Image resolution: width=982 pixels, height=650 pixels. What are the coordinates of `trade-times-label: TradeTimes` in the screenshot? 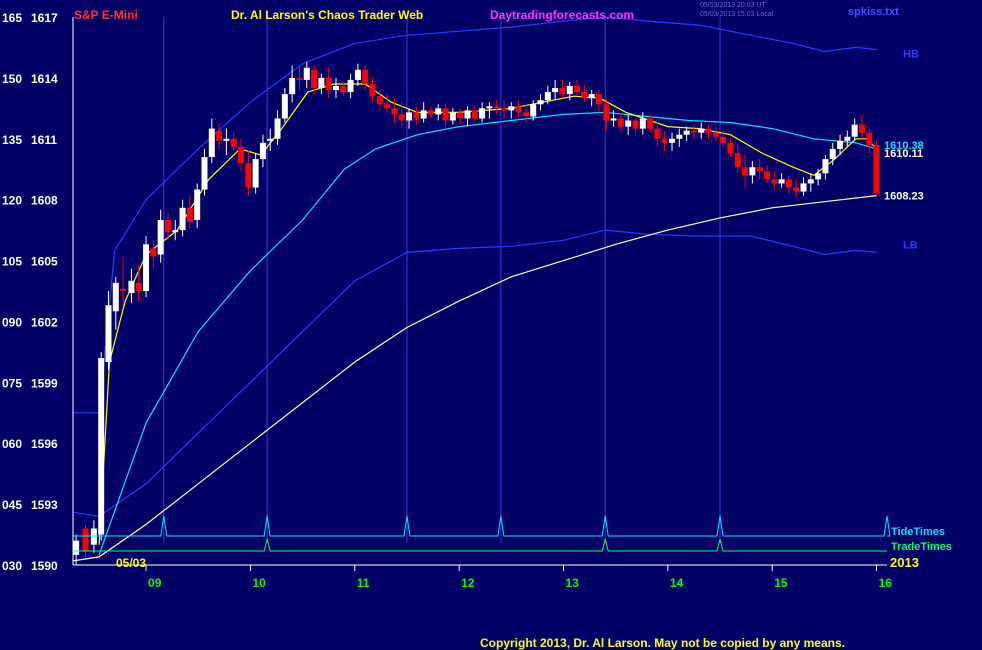 It's located at (921, 547).